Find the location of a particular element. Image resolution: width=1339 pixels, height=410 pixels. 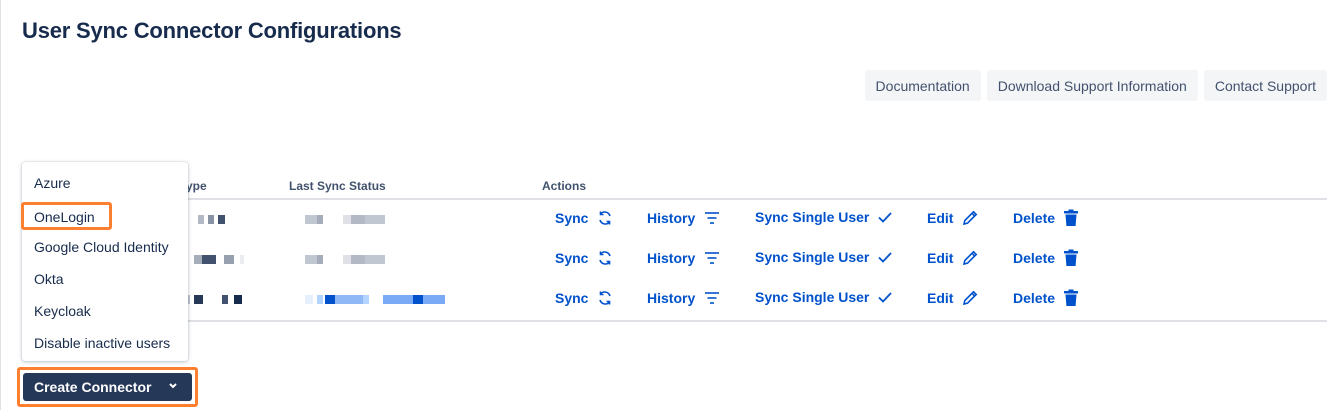

header-actions: Actions is located at coordinates (564, 186).